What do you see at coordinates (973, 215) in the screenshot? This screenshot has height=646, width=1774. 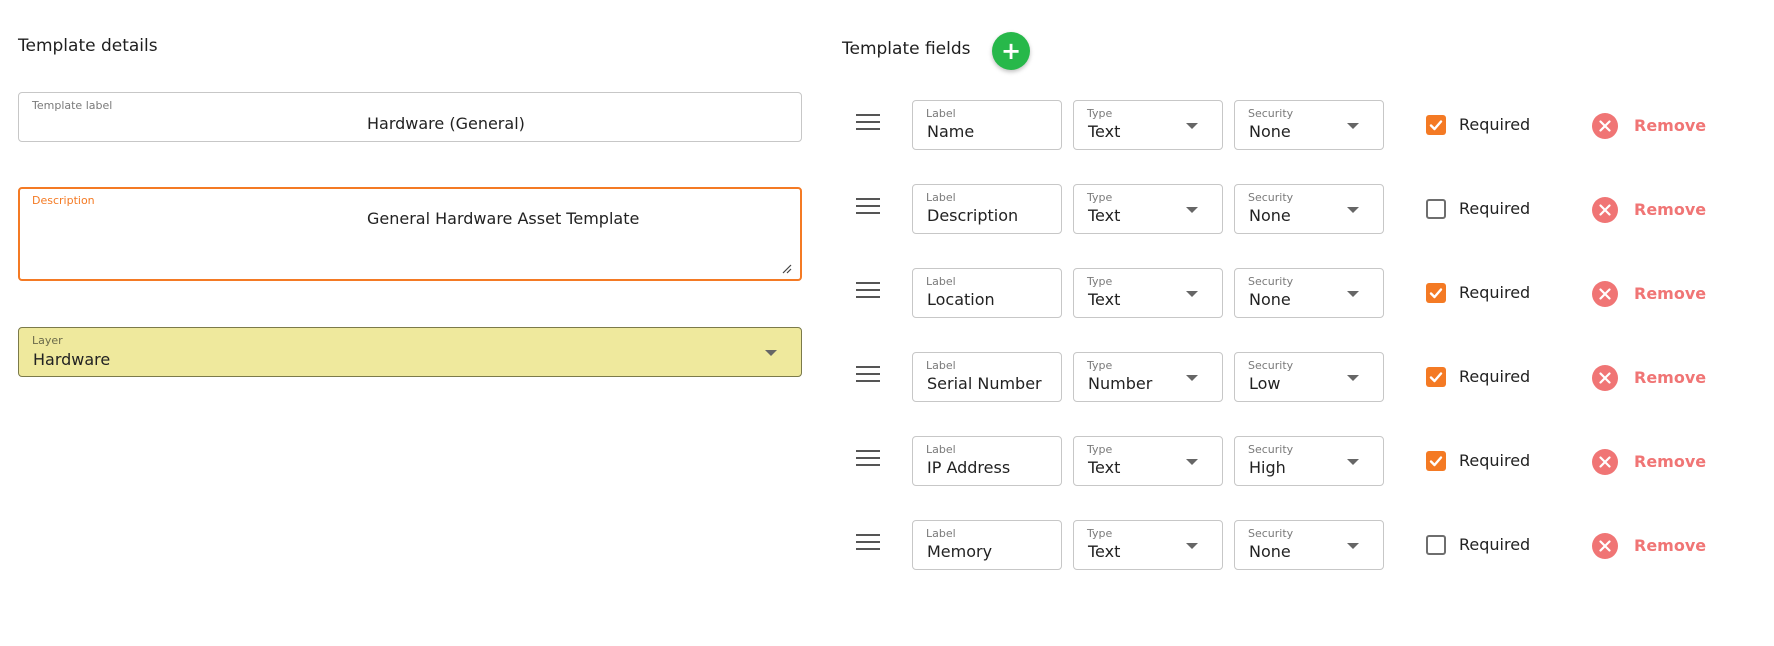 I see `field-label-value: Description` at bounding box center [973, 215].